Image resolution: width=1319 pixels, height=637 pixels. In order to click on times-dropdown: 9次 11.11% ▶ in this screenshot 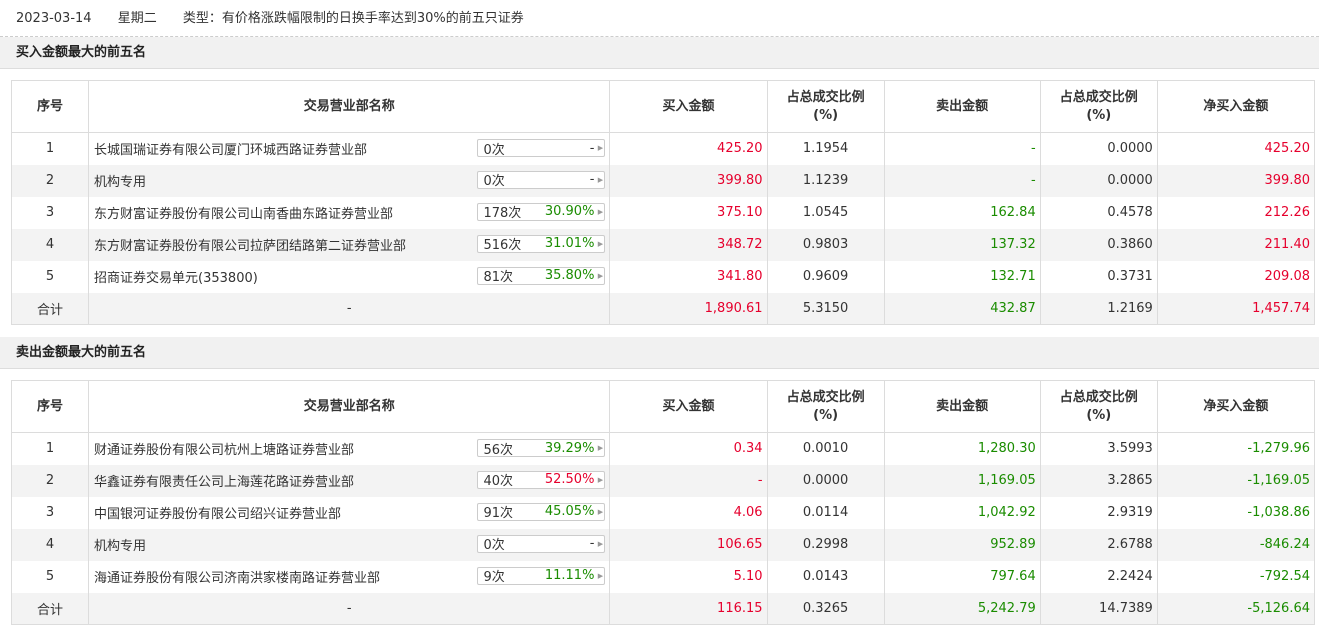, I will do `click(541, 575)`.